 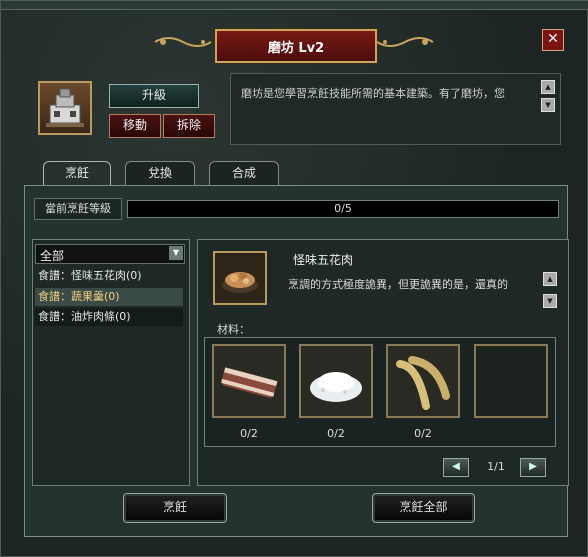 What do you see at coordinates (109, 276) in the screenshot?
I see `recipe-list-item: 食譜：怪味五花肉(0)` at bounding box center [109, 276].